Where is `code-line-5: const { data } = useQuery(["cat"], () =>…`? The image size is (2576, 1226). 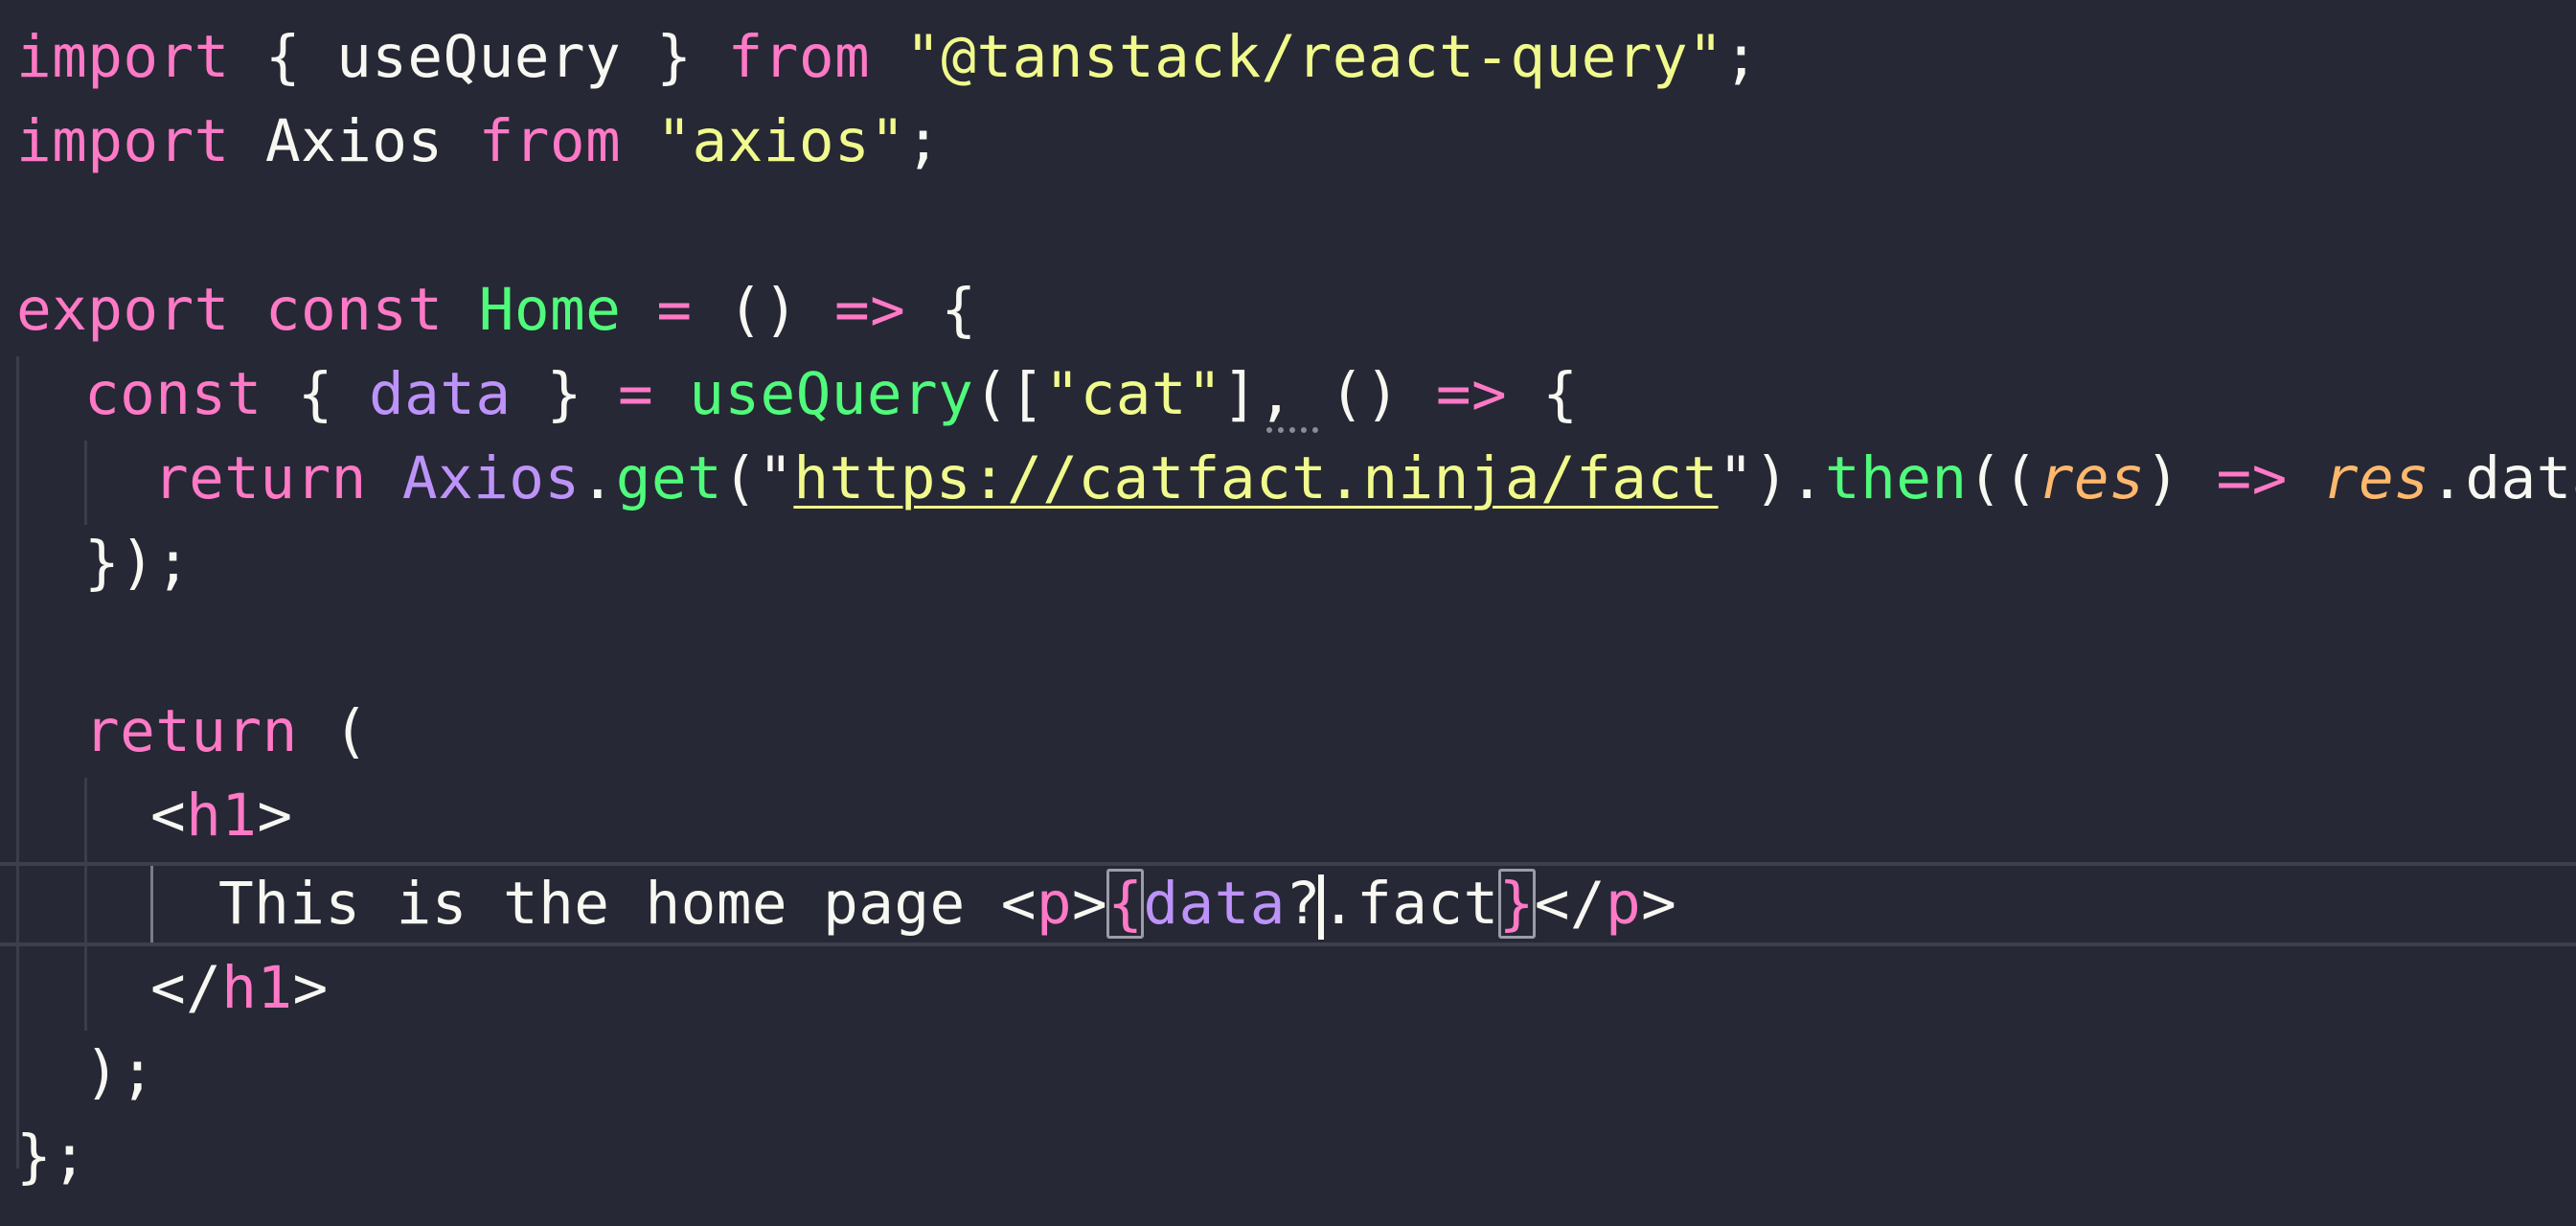
code-line-5: const { data } = useQuery(["cat"], () =>… is located at coordinates (1288, 394).